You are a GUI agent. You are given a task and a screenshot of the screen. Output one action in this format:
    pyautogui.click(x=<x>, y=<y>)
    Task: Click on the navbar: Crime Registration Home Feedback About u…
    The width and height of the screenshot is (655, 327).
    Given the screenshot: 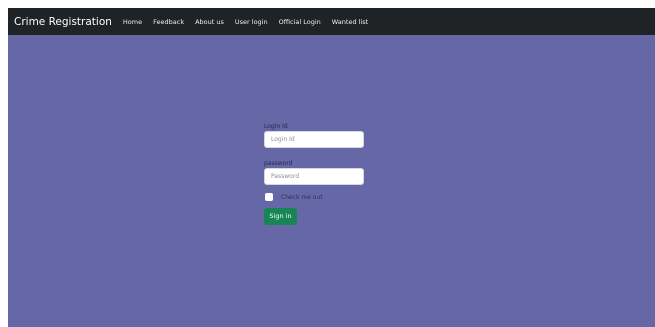 What is the action you would take?
    pyautogui.click(x=331, y=21)
    